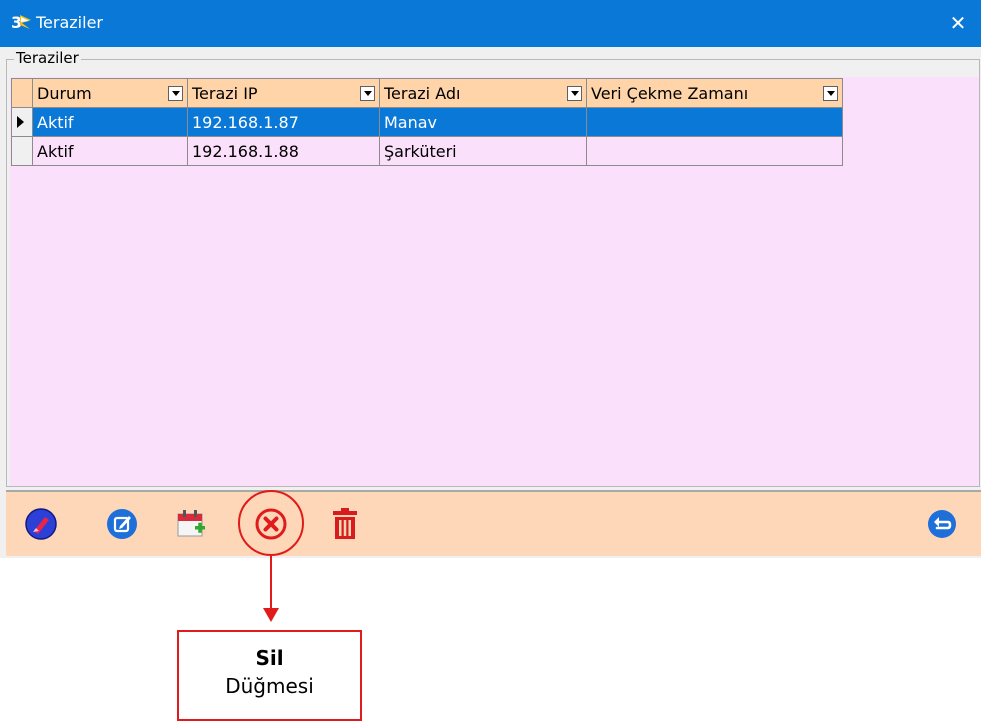 This screenshot has height=724, width=981. I want to click on clean-button, so click(41, 524).